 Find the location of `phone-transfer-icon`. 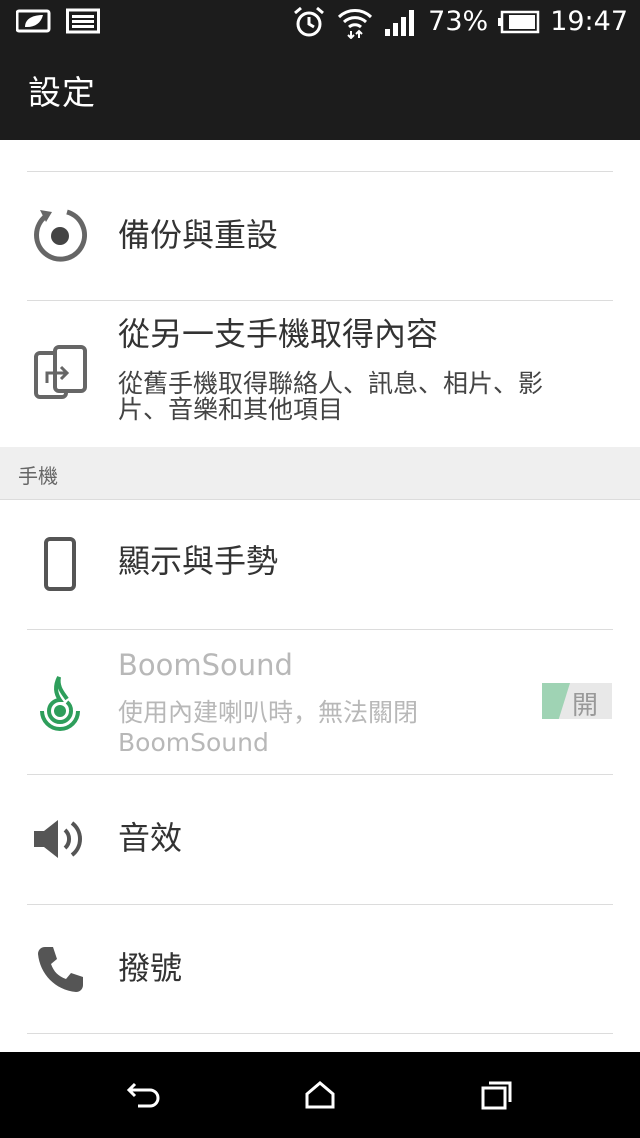

phone-transfer-icon is located at coordinates (60, 374).